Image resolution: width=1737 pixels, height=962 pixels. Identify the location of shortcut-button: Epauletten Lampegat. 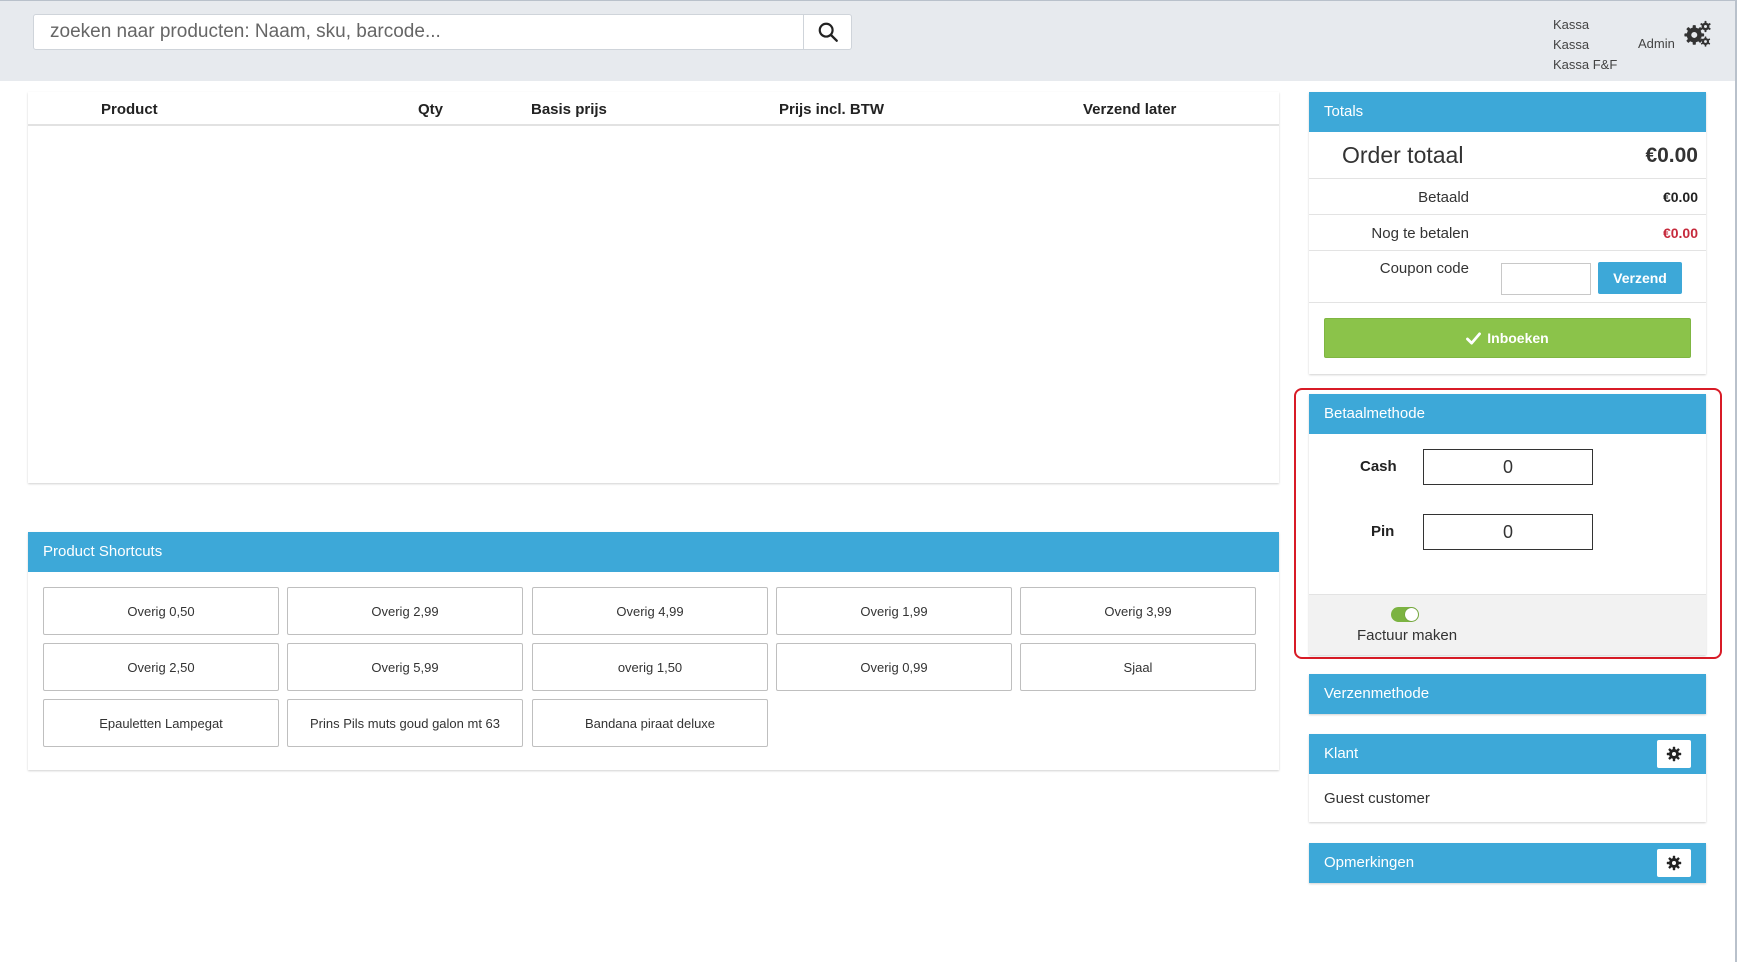
(161, 723).